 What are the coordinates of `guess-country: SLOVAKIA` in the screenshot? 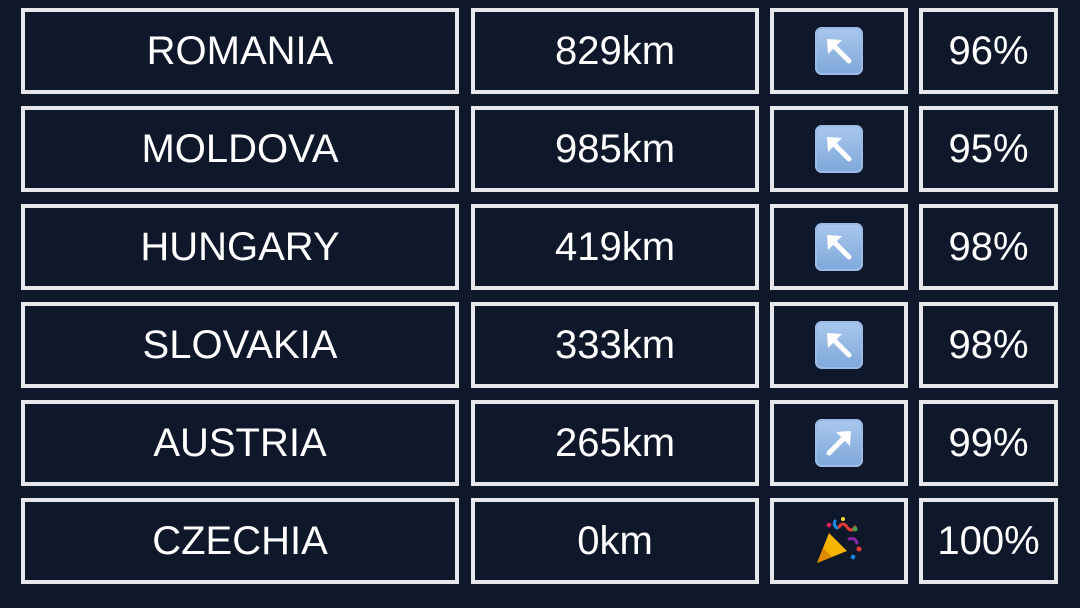 It's located at (240, 345).